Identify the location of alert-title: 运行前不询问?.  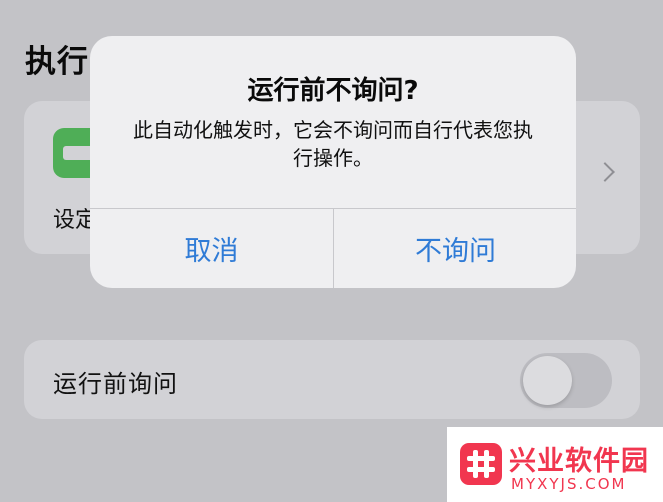
(333, 91).